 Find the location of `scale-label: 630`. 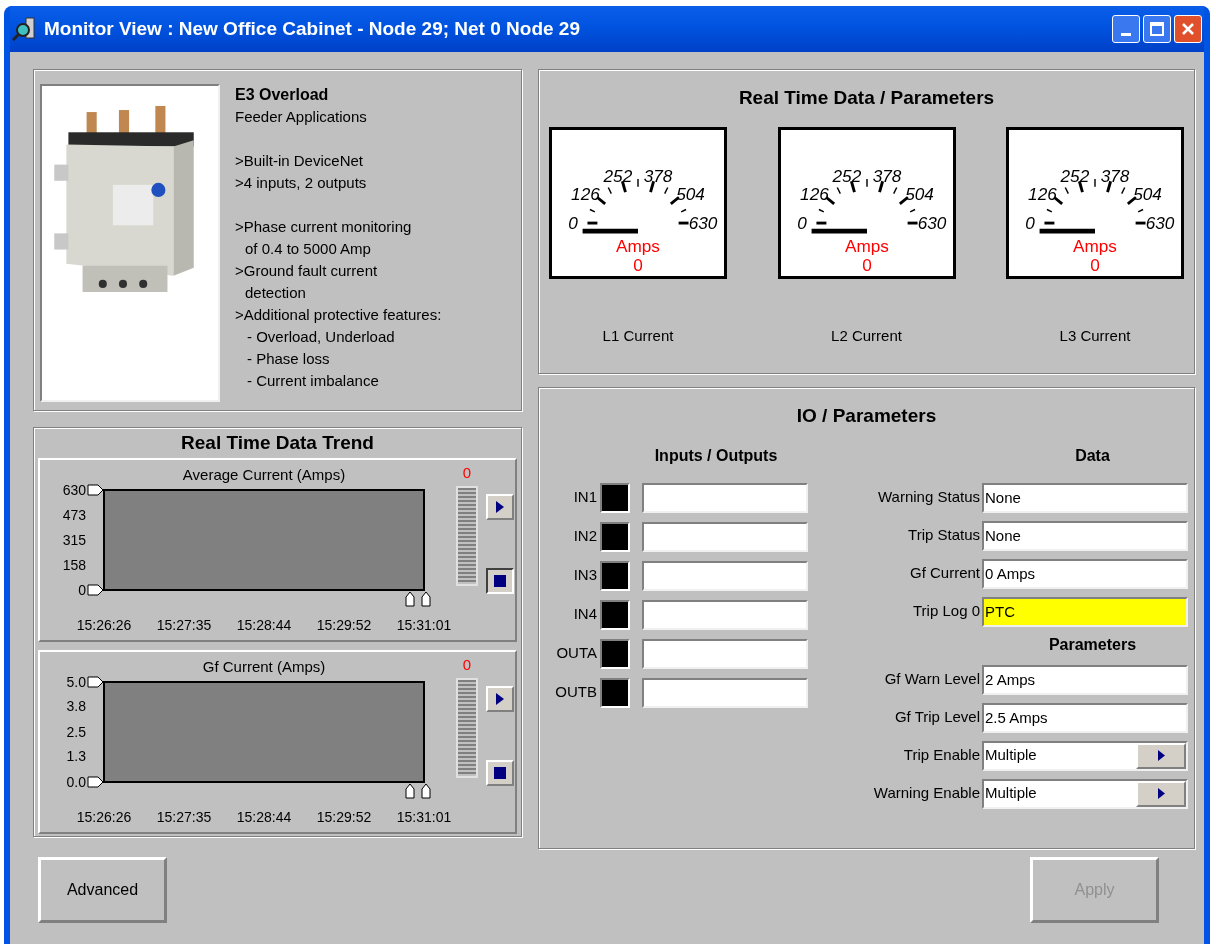

scale-label: 630 is located at coordinates (931, 222).